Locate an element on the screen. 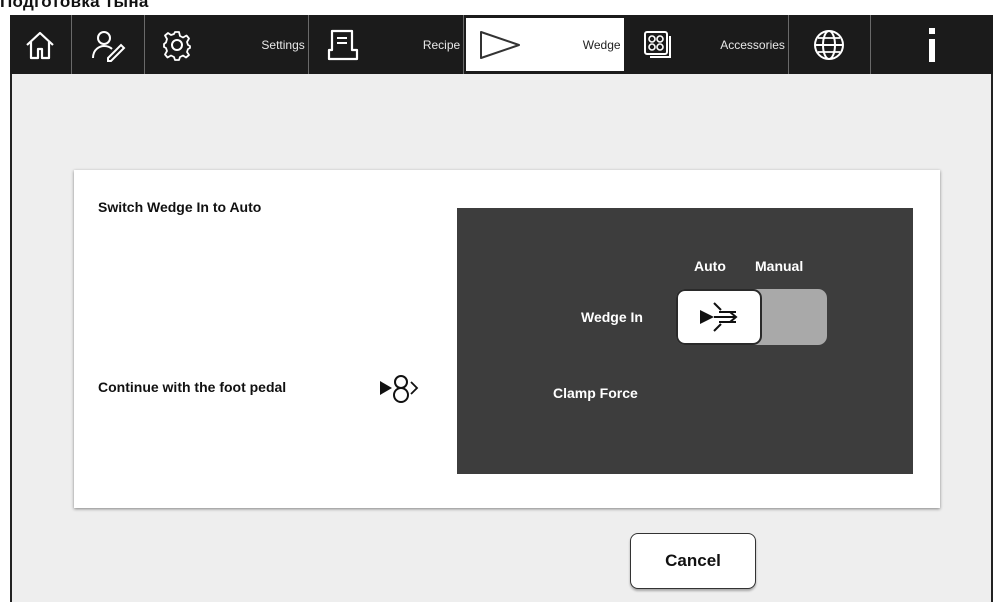 Image resolution: width=995 pixels, height=602 pixels. cancel-button: Cancel is located at coordinates (693, 561).